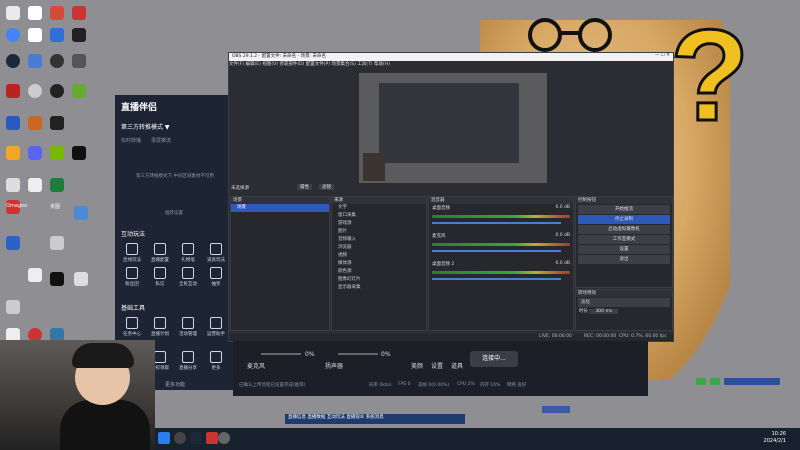 This screenshot has width=800, height=450. I want to click on obs-preview, so click(453, 128).